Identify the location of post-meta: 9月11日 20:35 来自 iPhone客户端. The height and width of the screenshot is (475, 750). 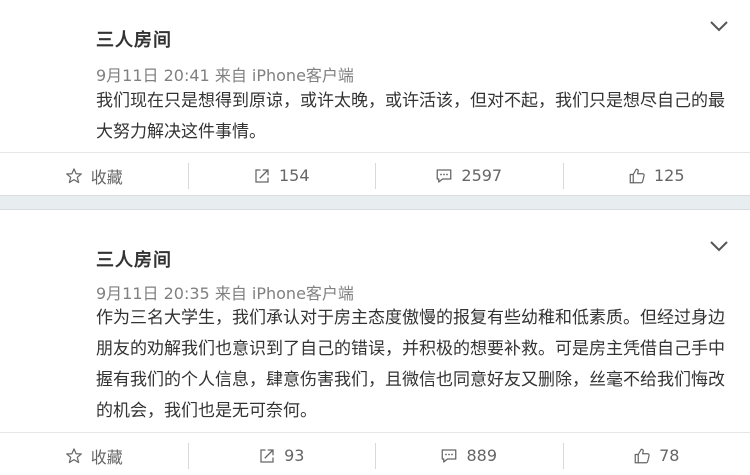
(225, 293).